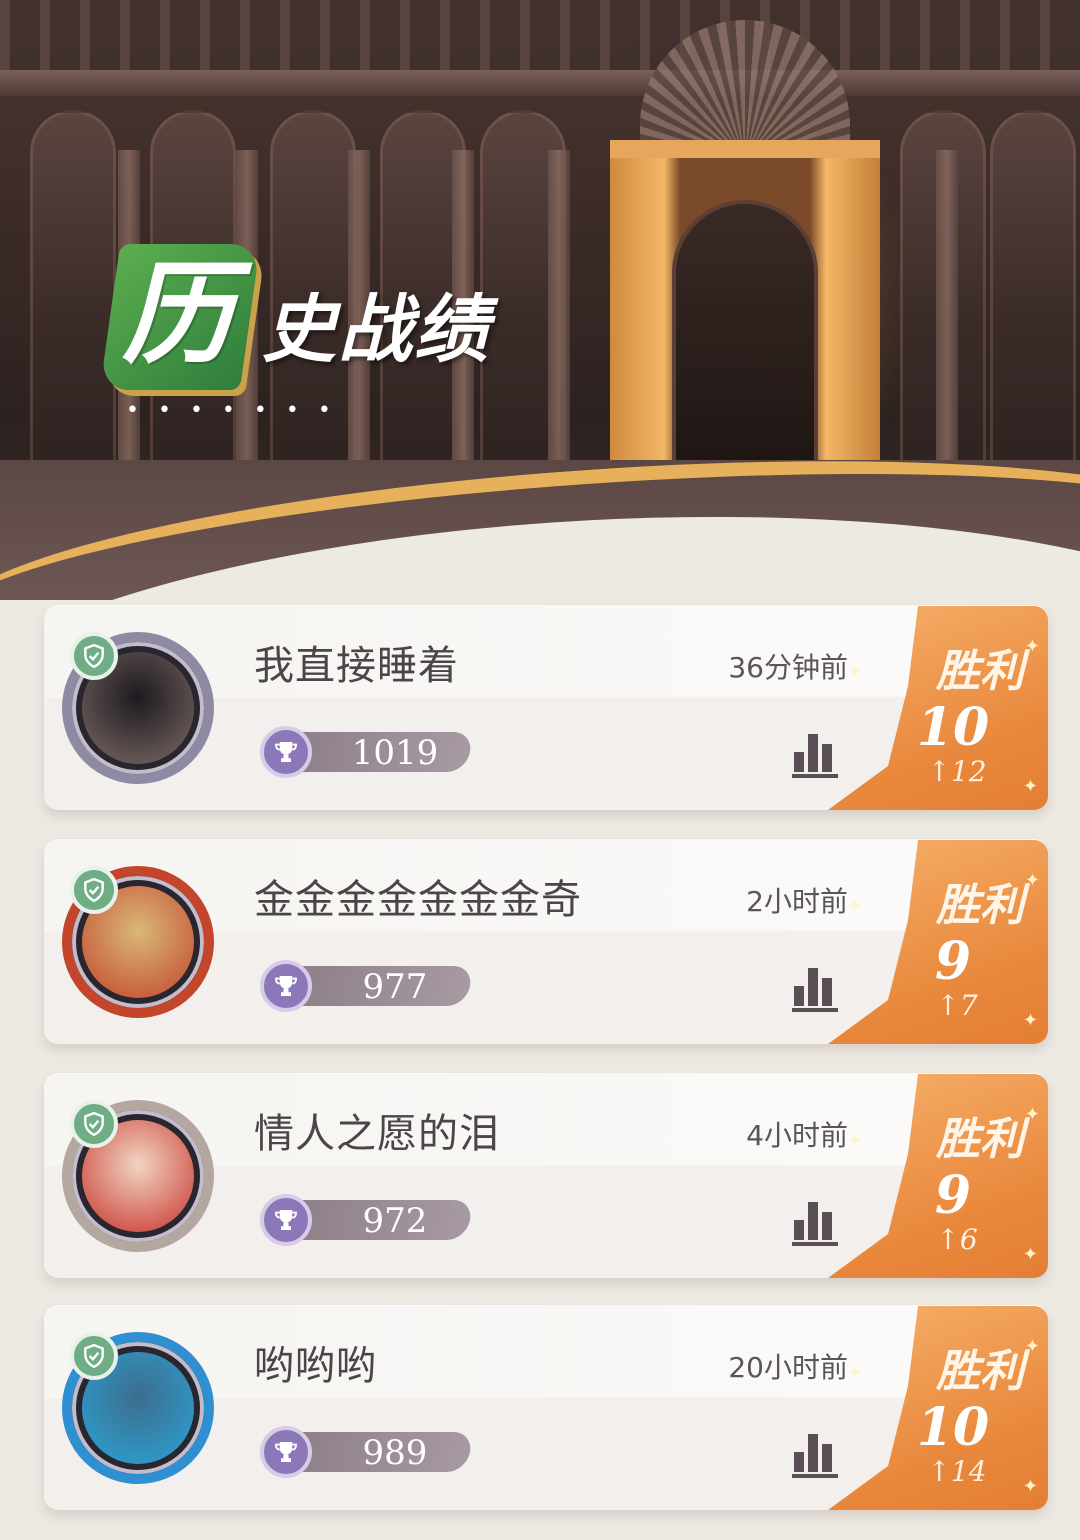  What do you see at coordinates (788, 667) in the screenshot?
I see `time-ago: 36分钟前` at bounding box center [788, 667].